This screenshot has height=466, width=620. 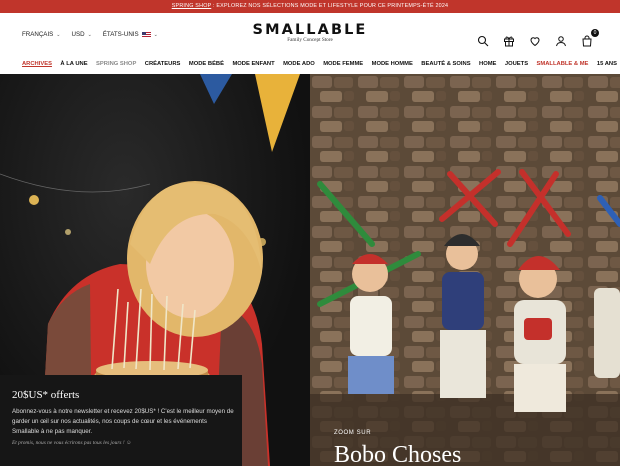 What do you see at coordinates (37, 64) in the screenshot?
I see `nav-item-archives: ARCHIVES` at bounding box center [37, 64].